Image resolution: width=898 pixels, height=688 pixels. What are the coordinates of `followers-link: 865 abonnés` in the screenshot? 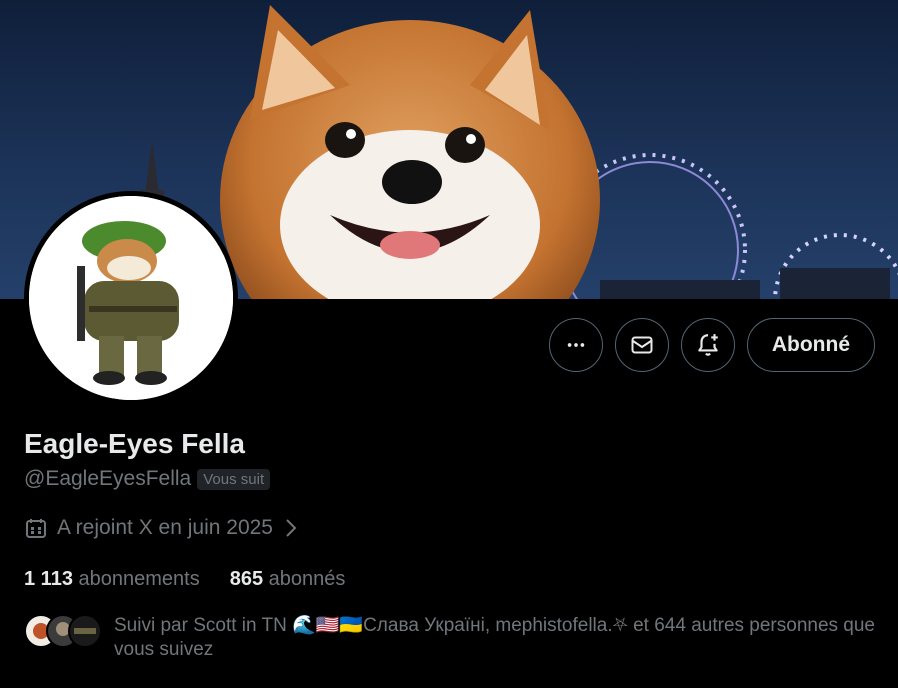 It's located at (288, 579).